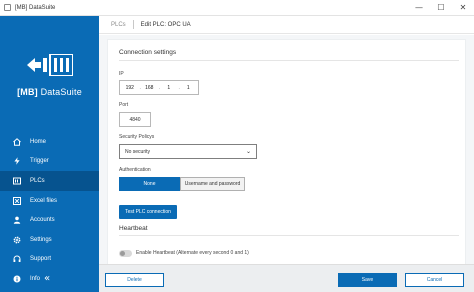  Describe the element at coordinates (50, 65) in the screenshot. I see `datasuite-logo-icon` at that location.